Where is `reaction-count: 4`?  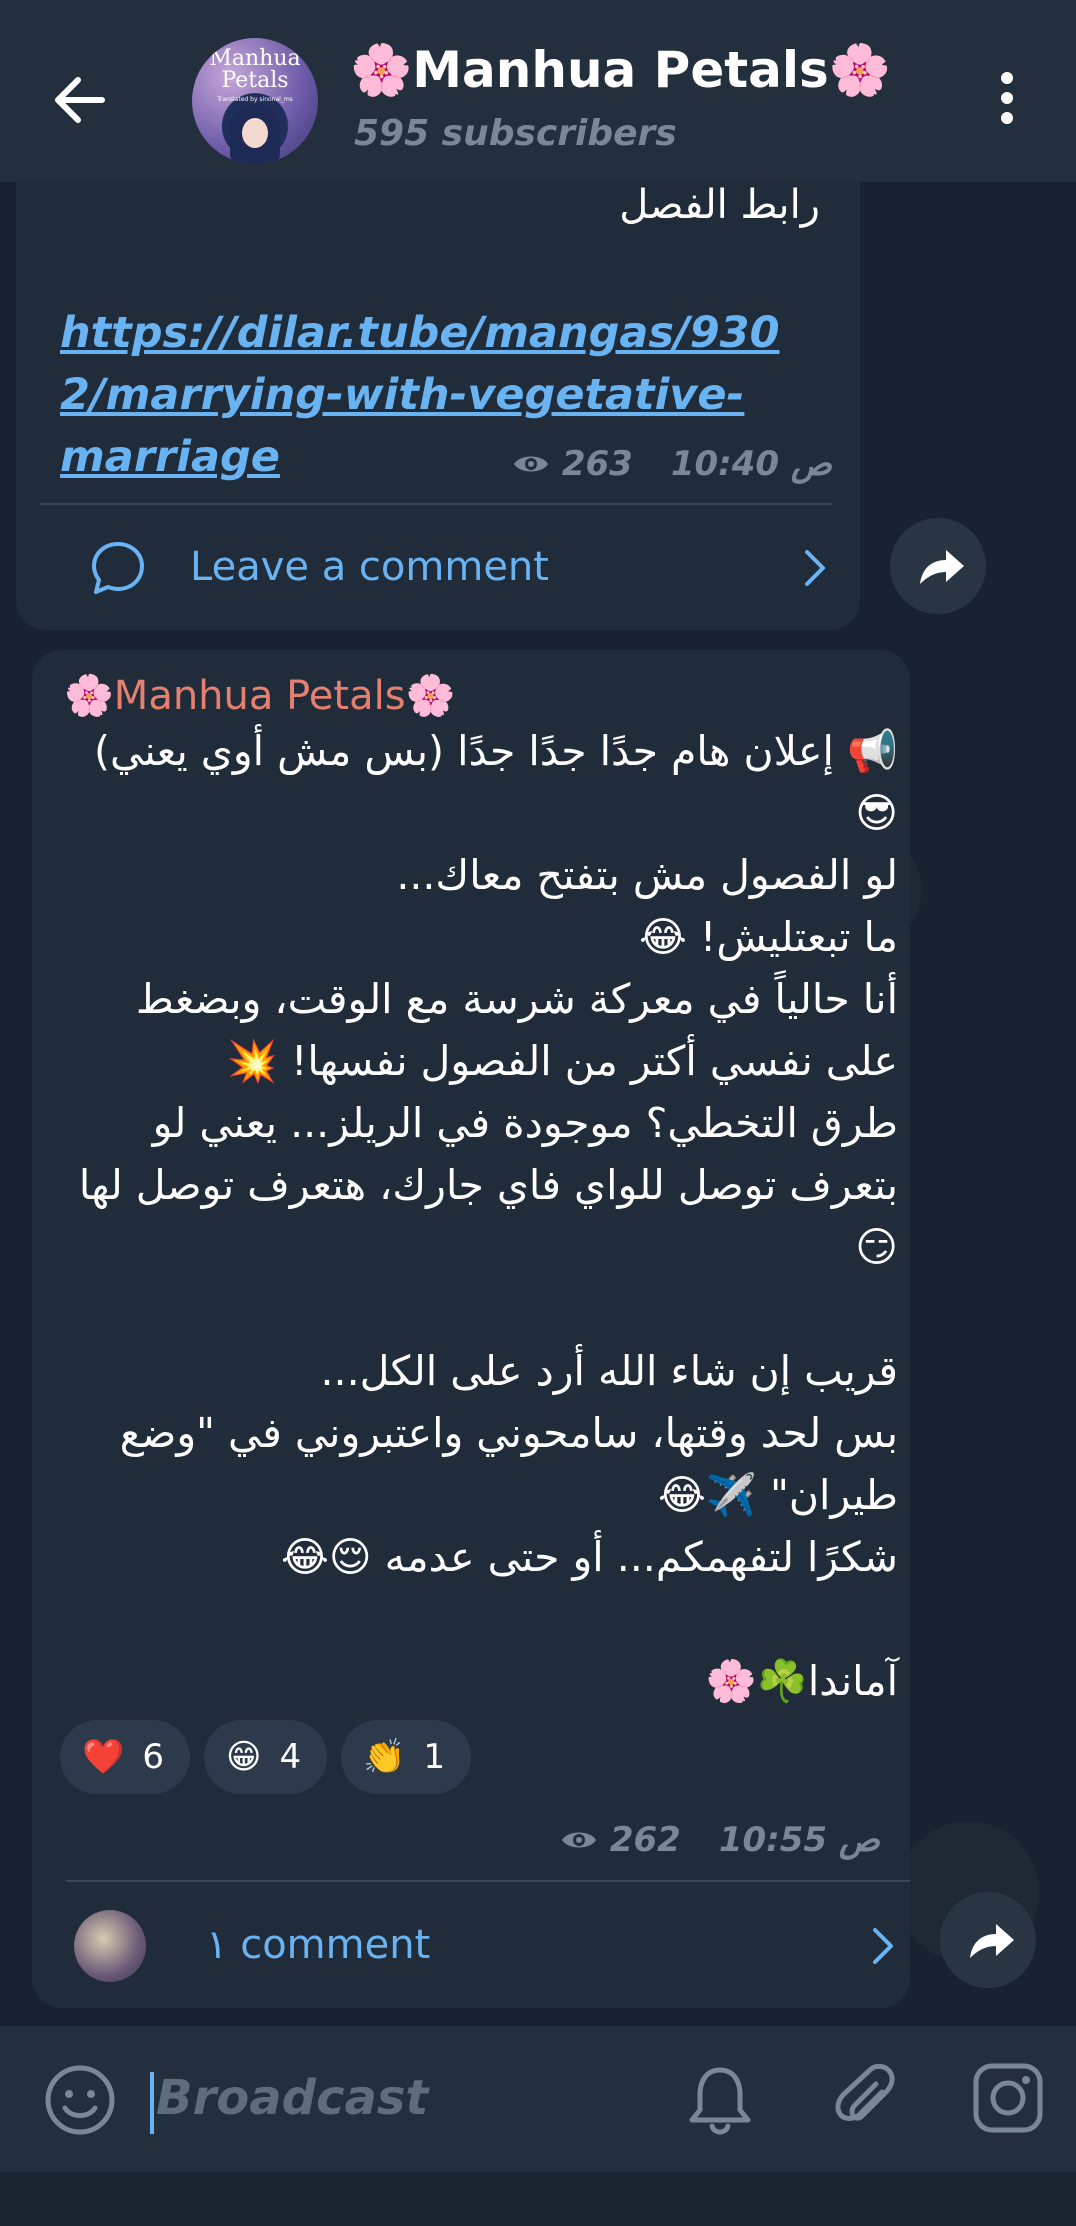 reaction-count: 4 is located at coordinates (290, 1757).